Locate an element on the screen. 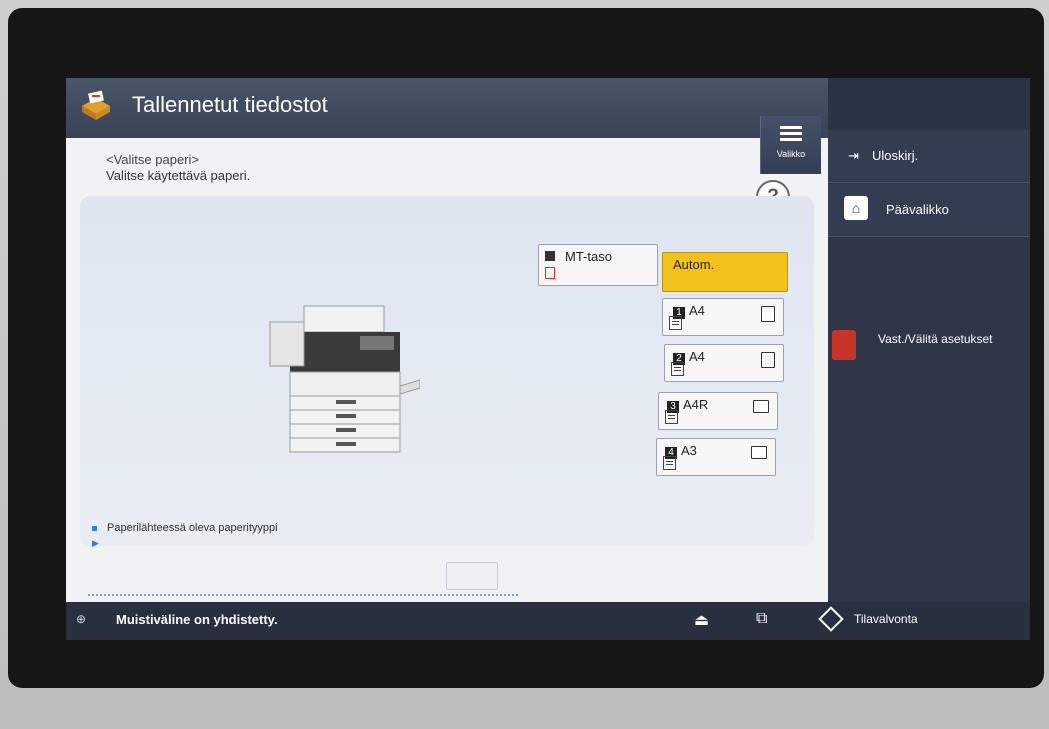 Image resolution: width=1049 pixels, height=729 pixels. book-icon is located at coordinates (844, 345).